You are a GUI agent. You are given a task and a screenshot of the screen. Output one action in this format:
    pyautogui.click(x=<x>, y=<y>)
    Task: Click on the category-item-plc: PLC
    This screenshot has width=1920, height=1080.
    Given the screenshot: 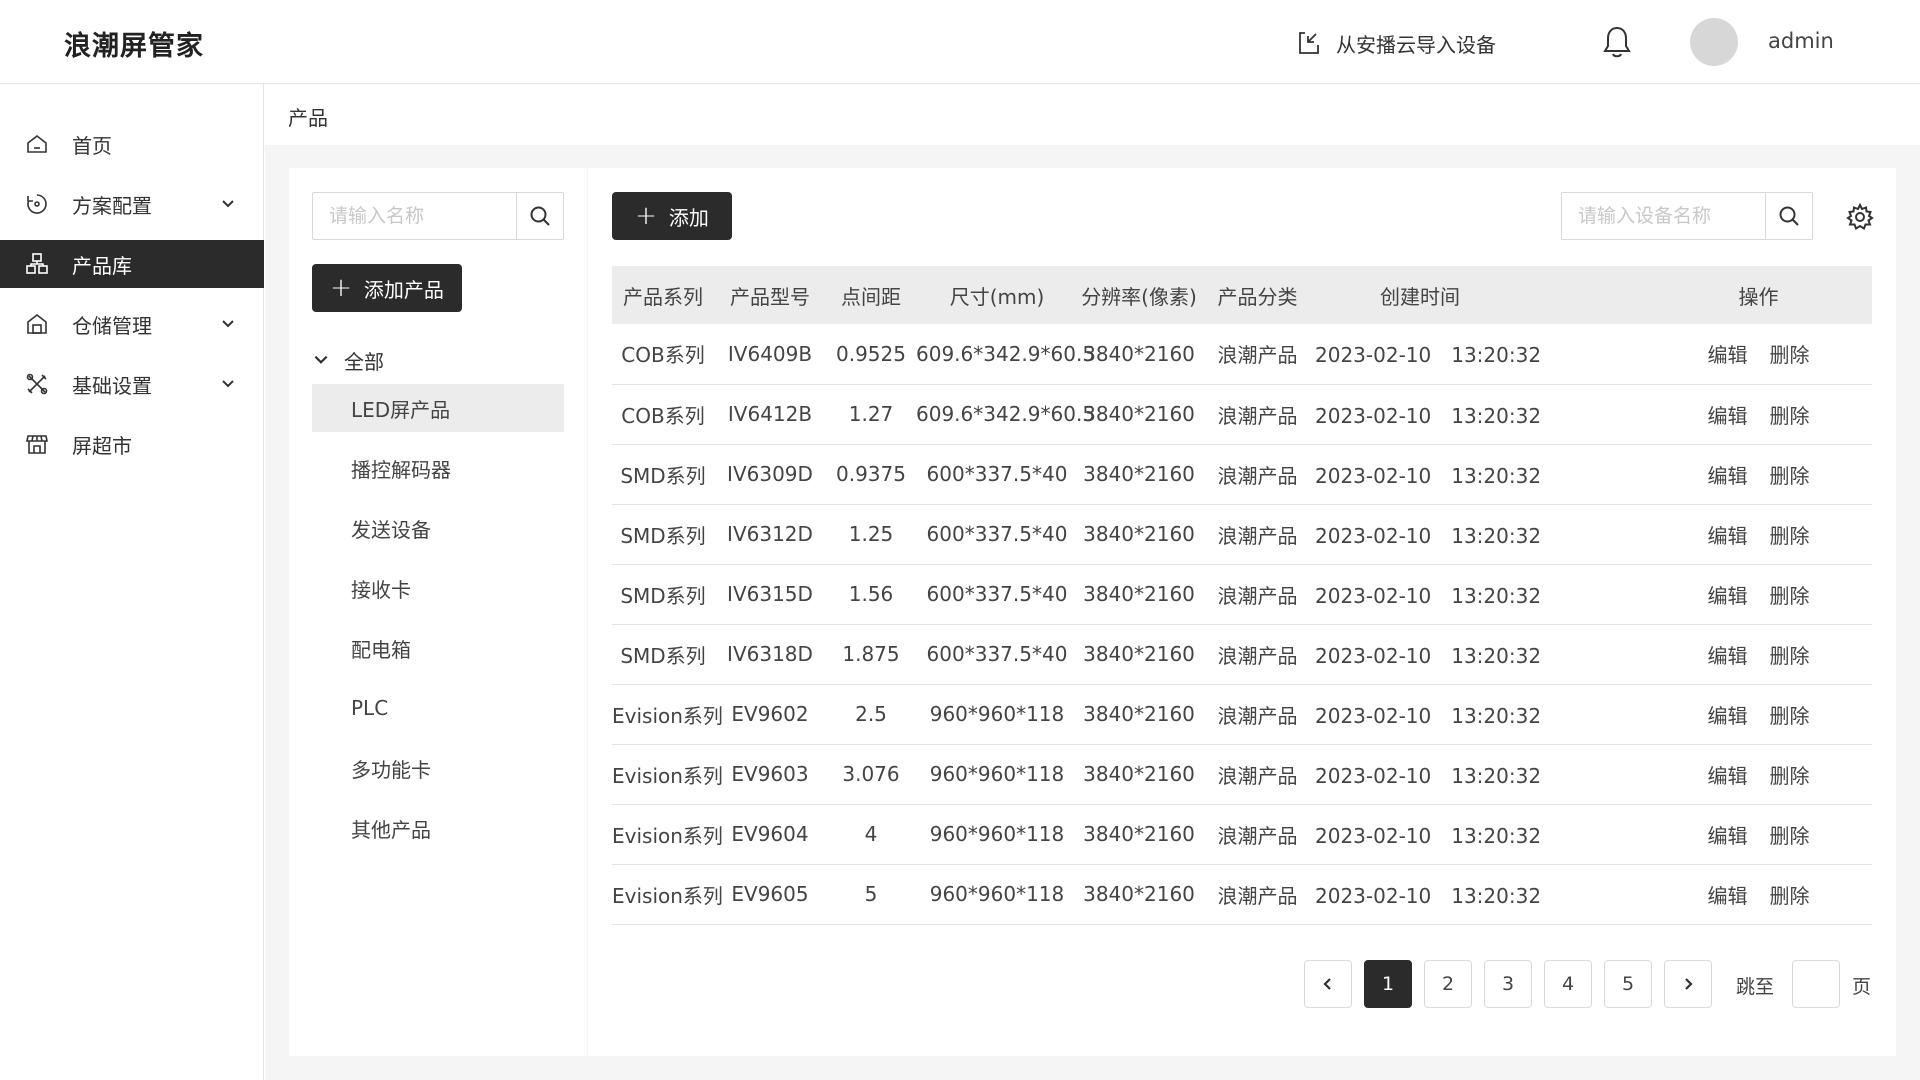 What is the action you would take?
    pyautogui.click(x=438, y=708)
    